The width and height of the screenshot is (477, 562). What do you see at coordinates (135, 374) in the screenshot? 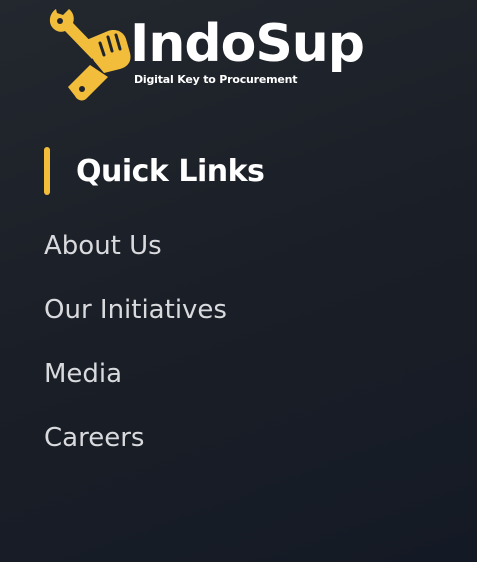
I see `media-link: Media` at bounding box center [135, 374].